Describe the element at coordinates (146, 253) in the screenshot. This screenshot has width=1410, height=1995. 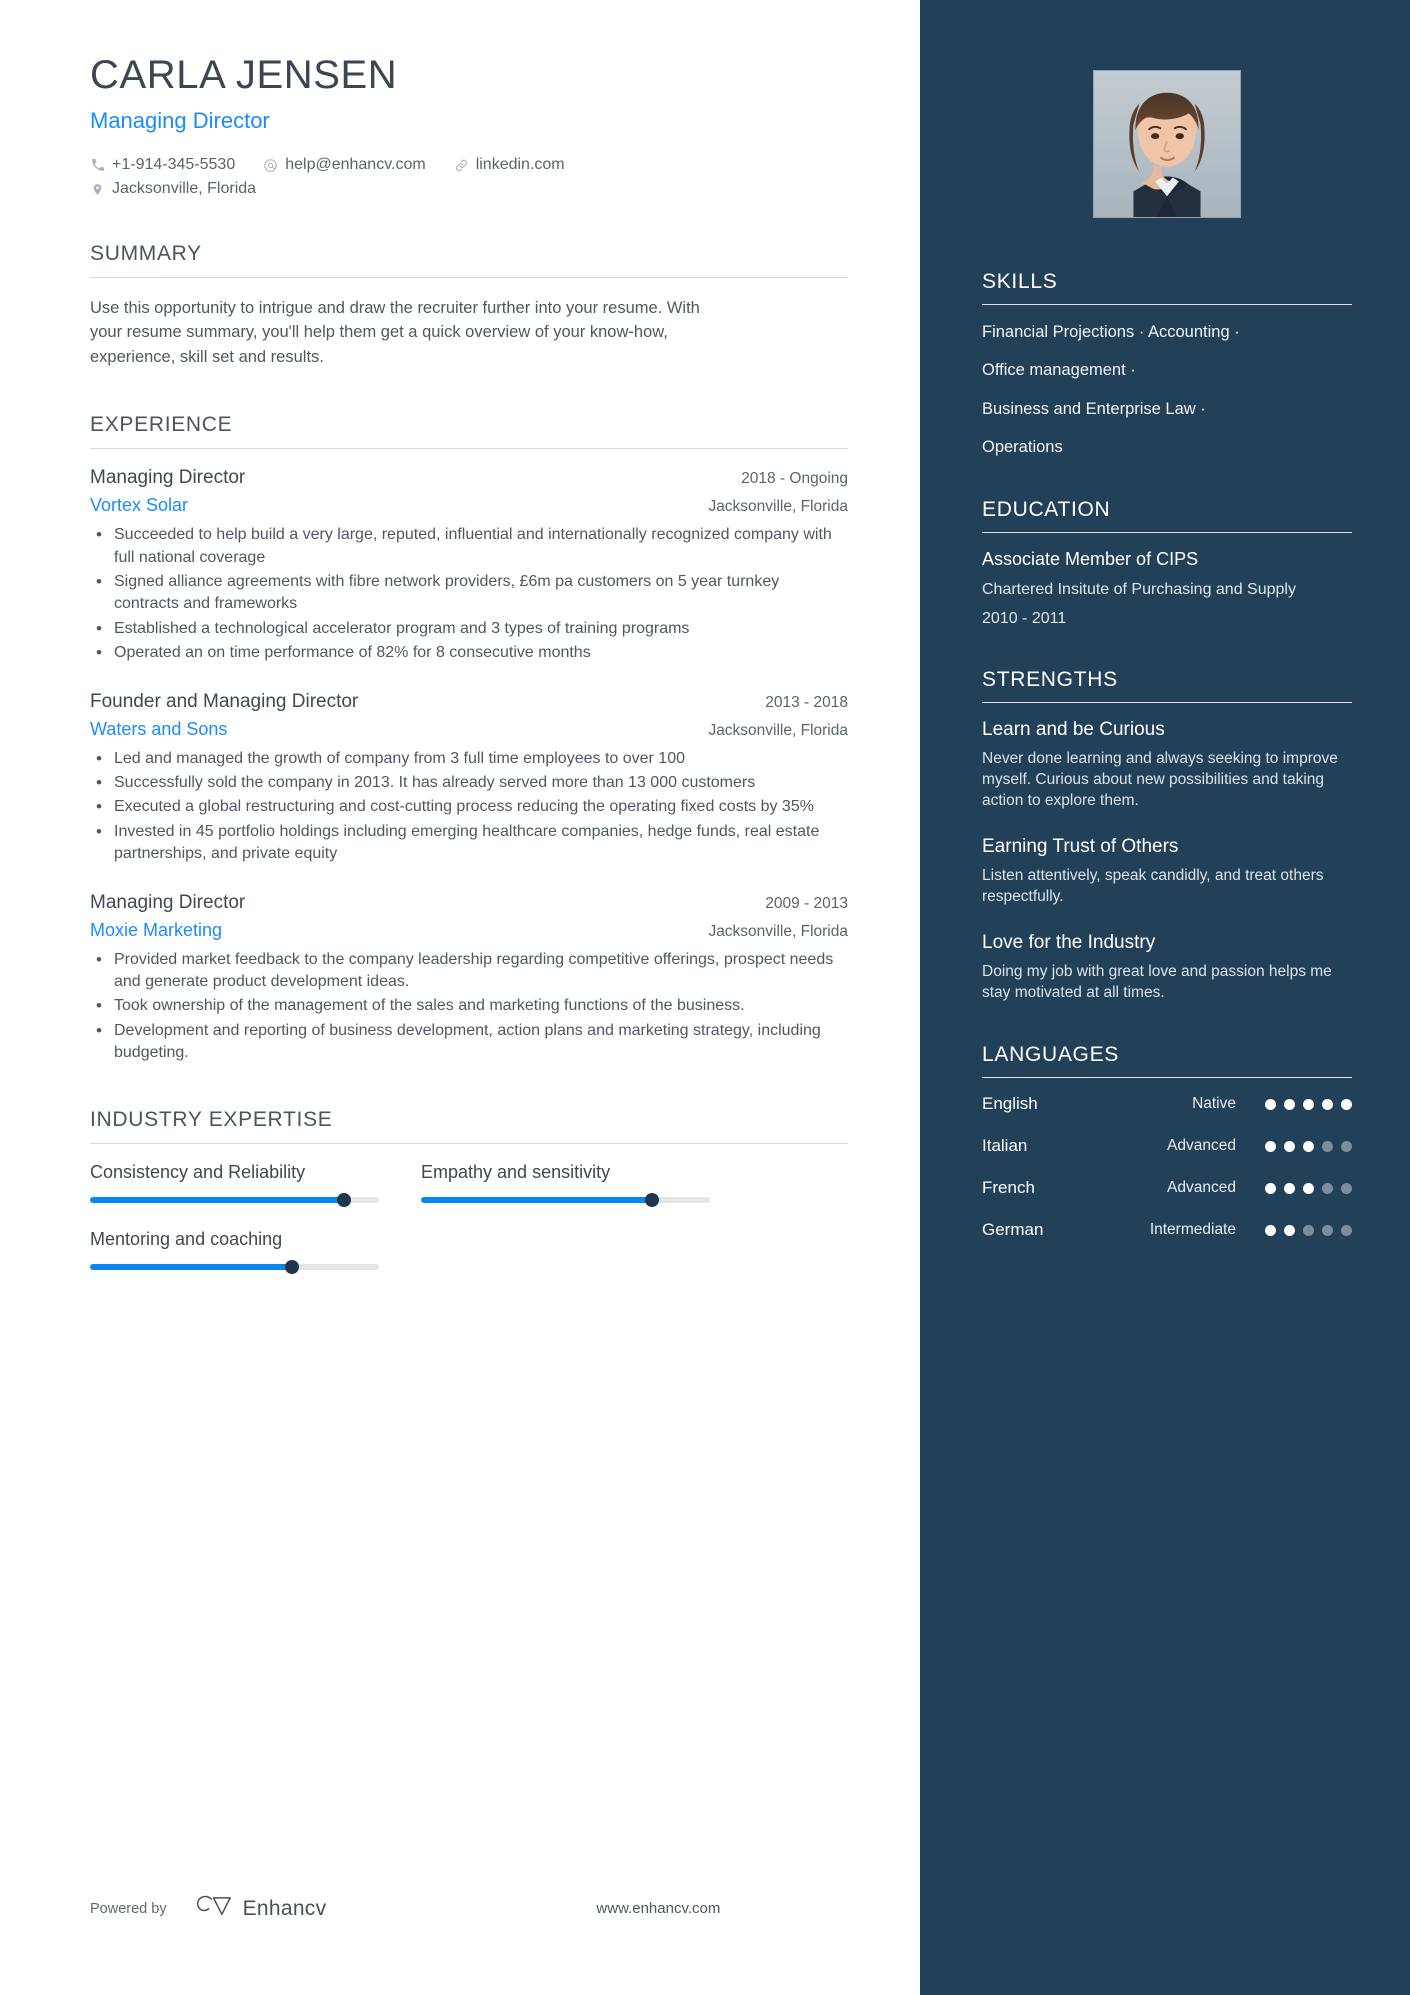
I see `summary-heading: SUMMARY` at that location.